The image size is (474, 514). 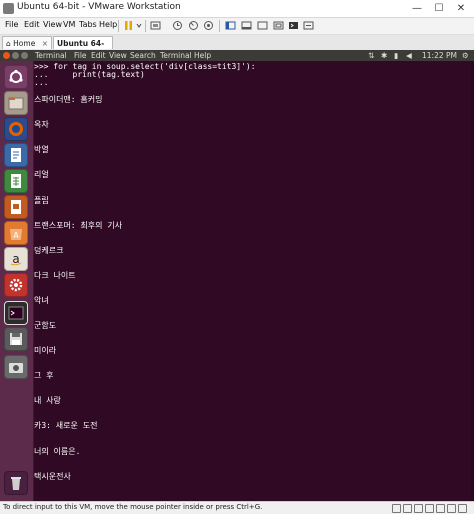 What do you see at coordinates (83, 48) in the screenshot?
I see `tab-ubuntu: Ubuntu 64-bit ×` at bounding box center [83, 48].